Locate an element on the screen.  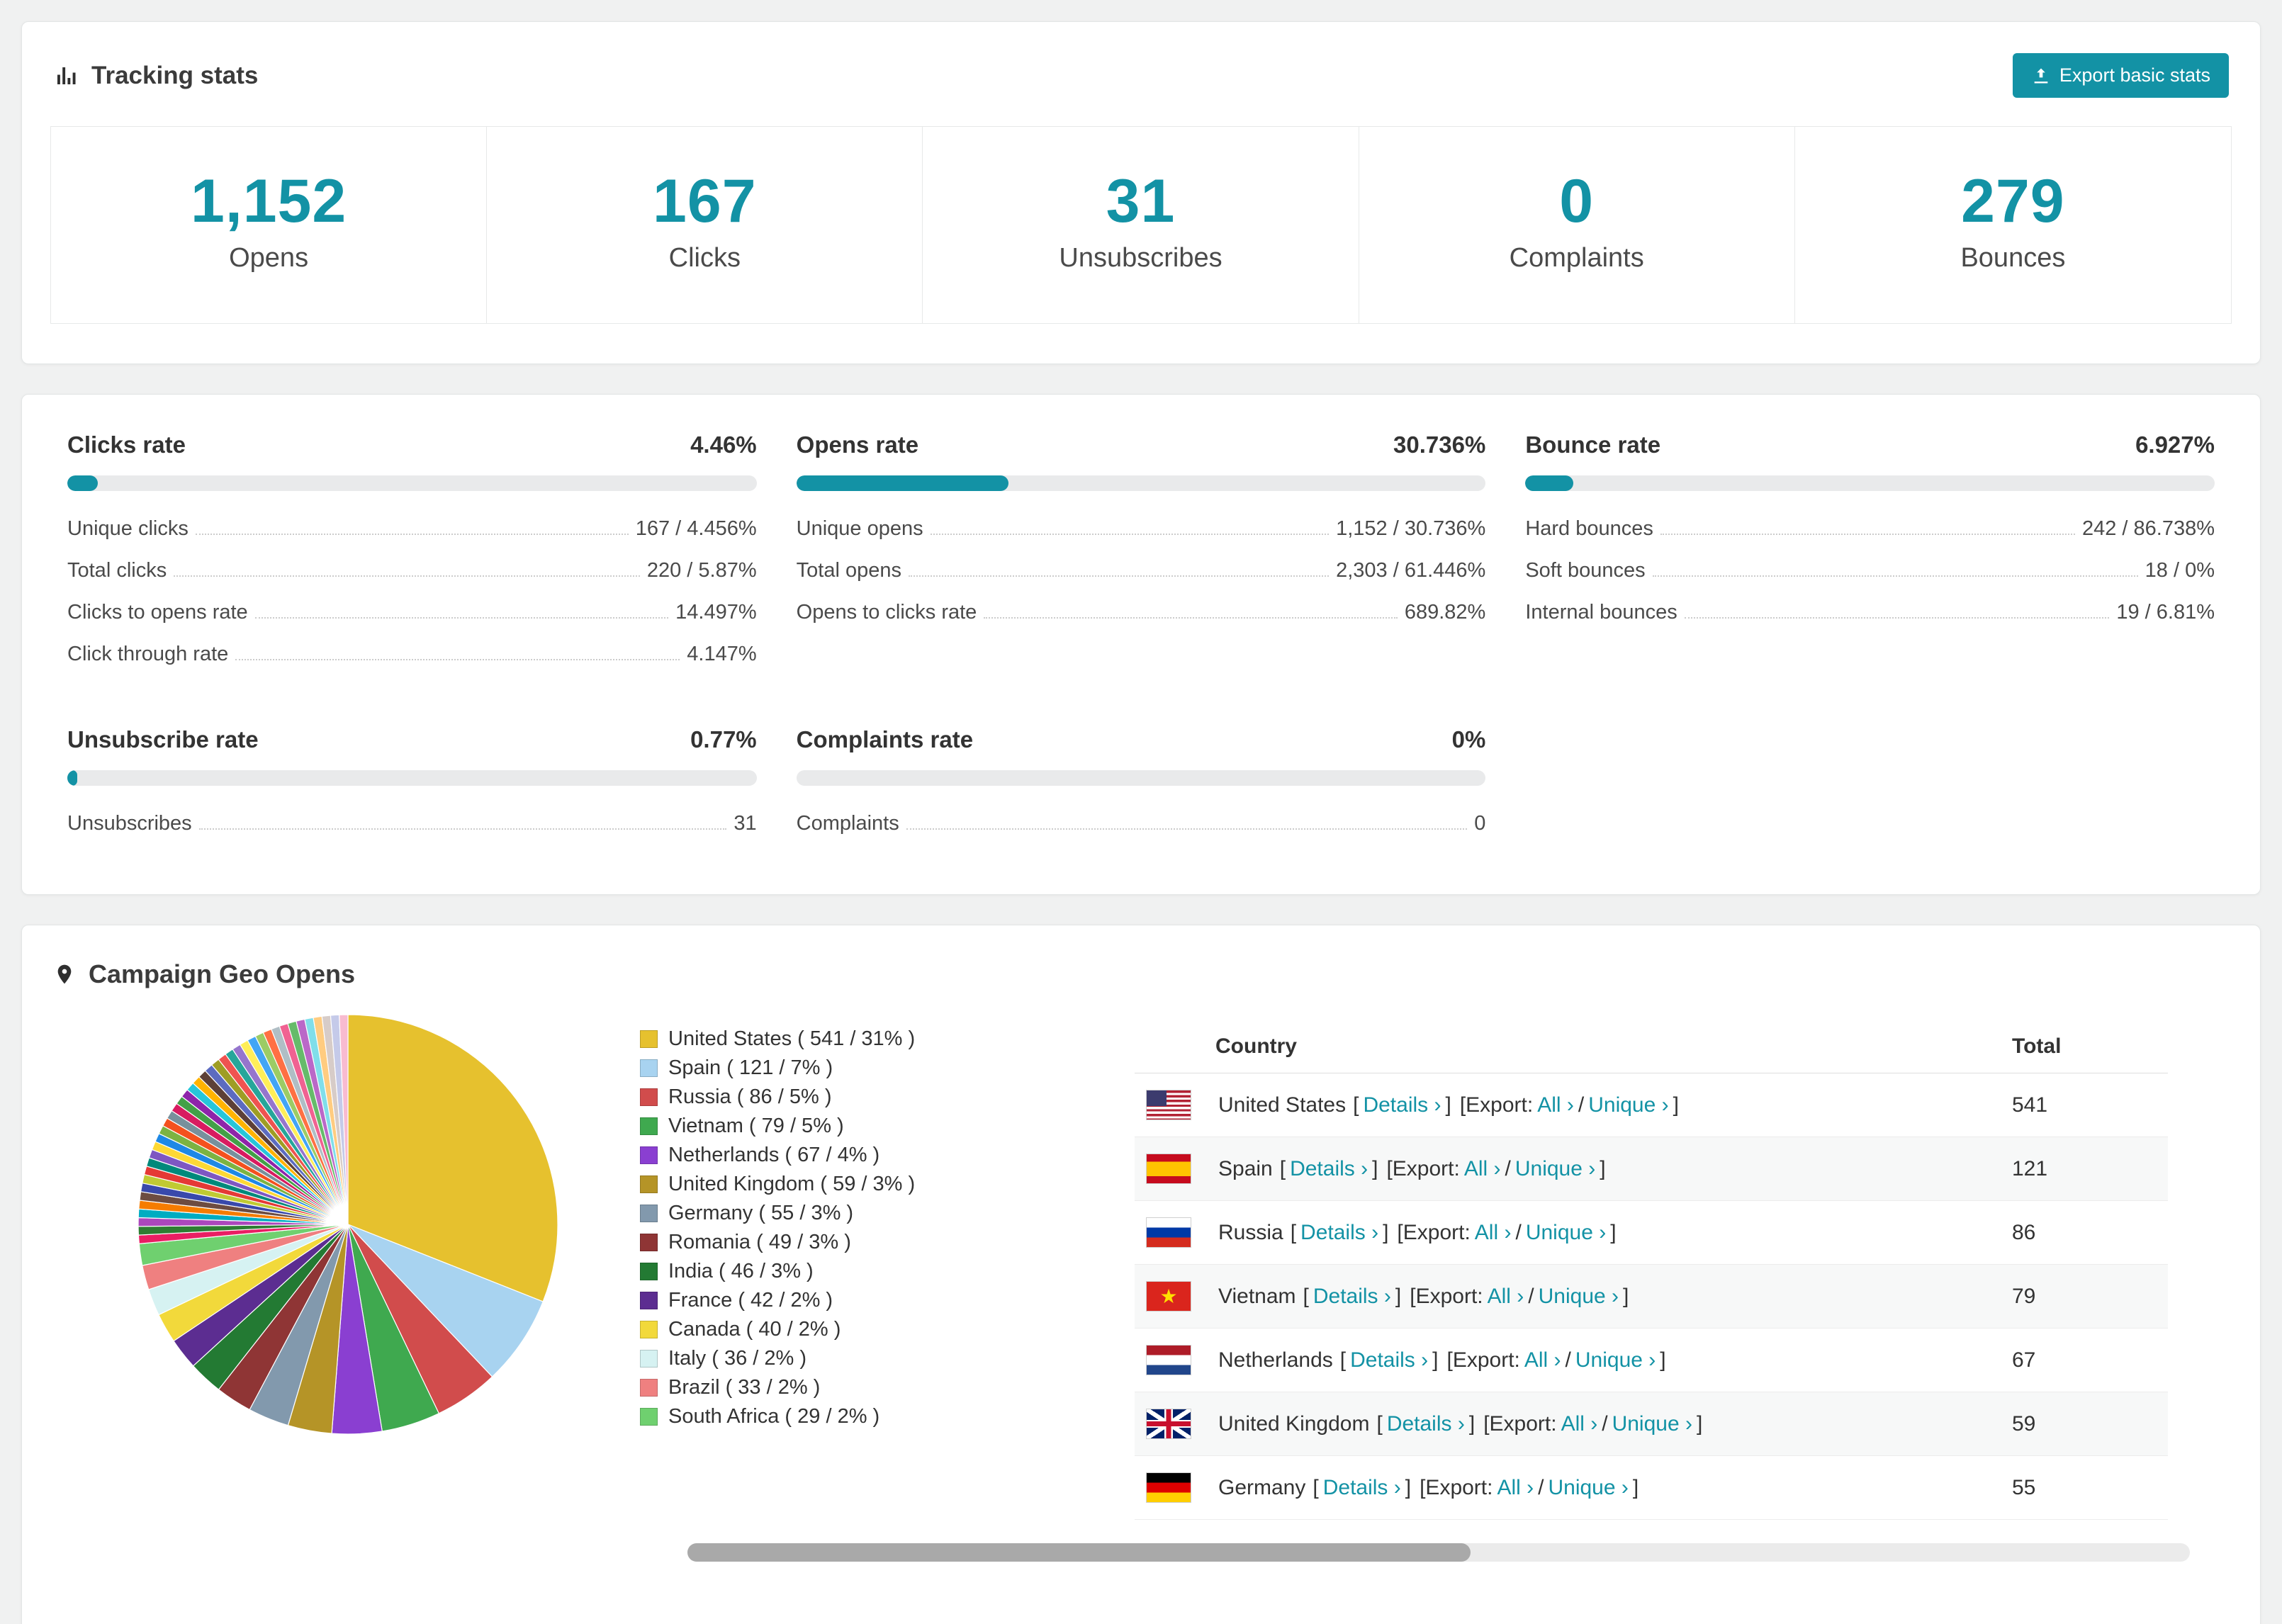
rate-row-value: 2,303 / 61.446% is located at coordinates (1411, 571).